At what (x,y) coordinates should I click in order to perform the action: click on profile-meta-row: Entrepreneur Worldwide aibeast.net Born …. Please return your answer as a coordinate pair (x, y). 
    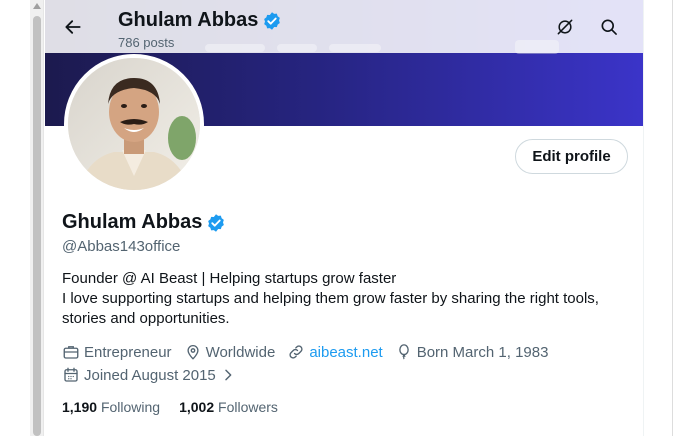
    Looking at the image, I should click on (311, 352).